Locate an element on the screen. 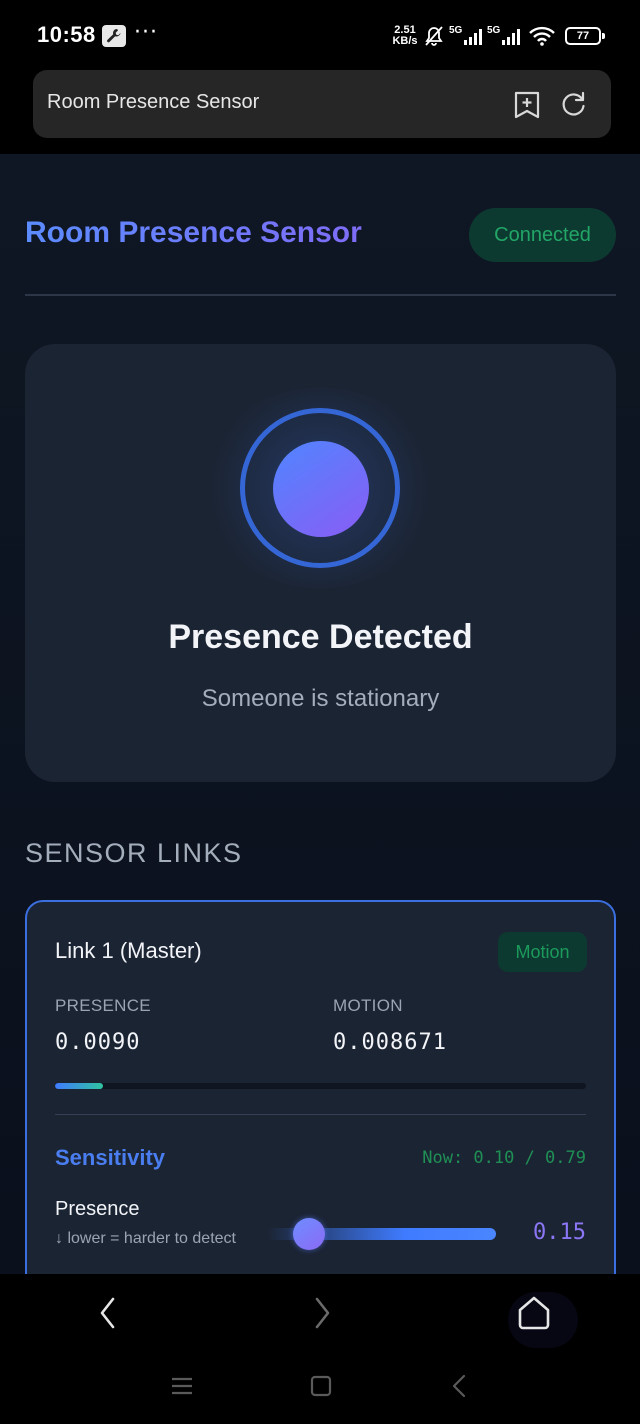 The height and width of the screenshot is (1424, 640). sensitivity-now-readout: Now: 0.10 / 0.79 is located at coordinates (504, 1158).